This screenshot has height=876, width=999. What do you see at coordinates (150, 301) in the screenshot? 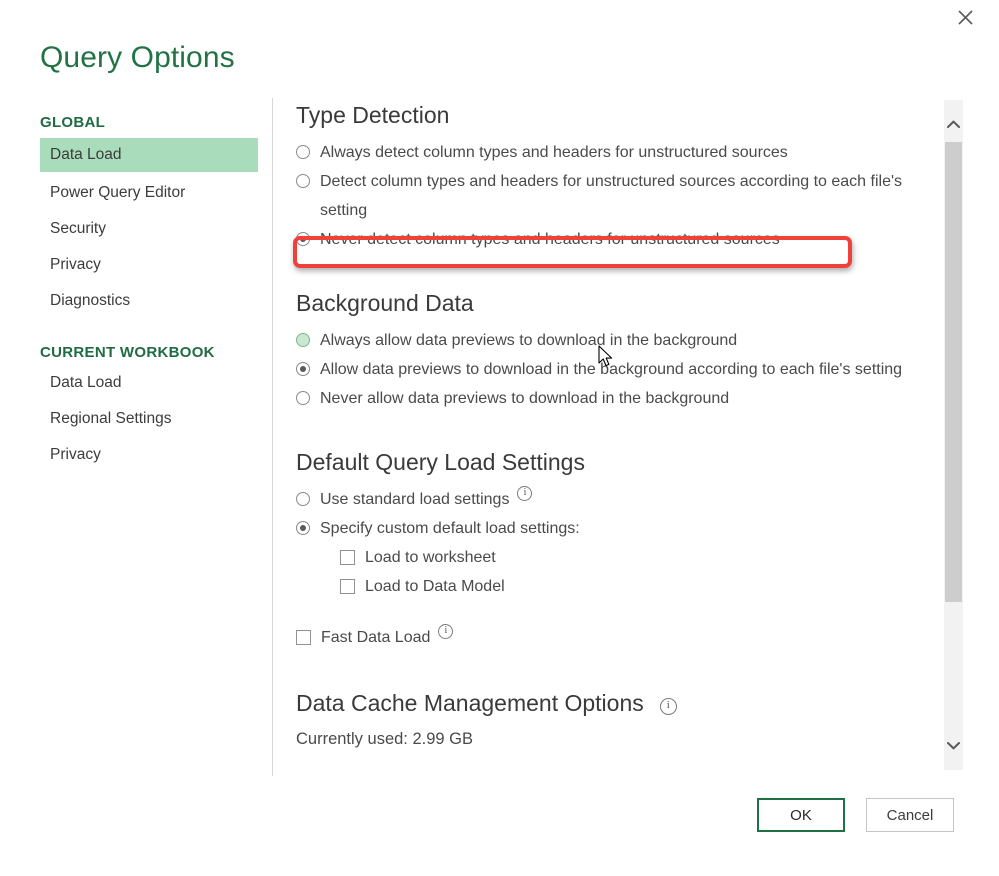
I see `sidebar-item-global-diagnostics: Diagnostics` at bounding box center [150, 301].